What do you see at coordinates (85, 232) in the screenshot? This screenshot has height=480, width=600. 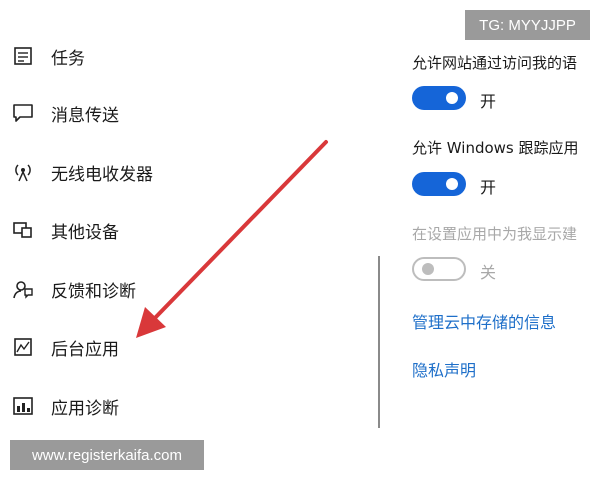 I see `sidebar-item-label: 其他设备` at bounding box center [85, 232].